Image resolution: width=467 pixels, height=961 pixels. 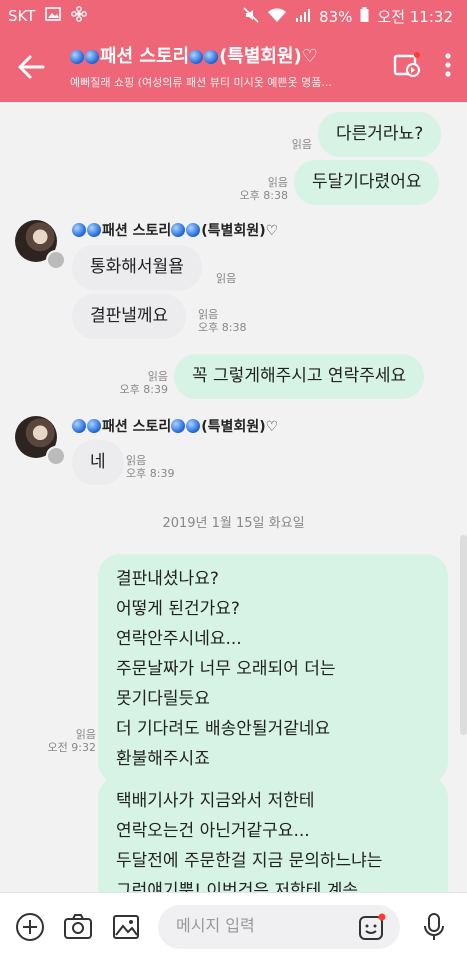 What do you see at coordinates (53, 16) in the screenshot?
I see `gallery-notification-icon` at bounding box center [53, 16].